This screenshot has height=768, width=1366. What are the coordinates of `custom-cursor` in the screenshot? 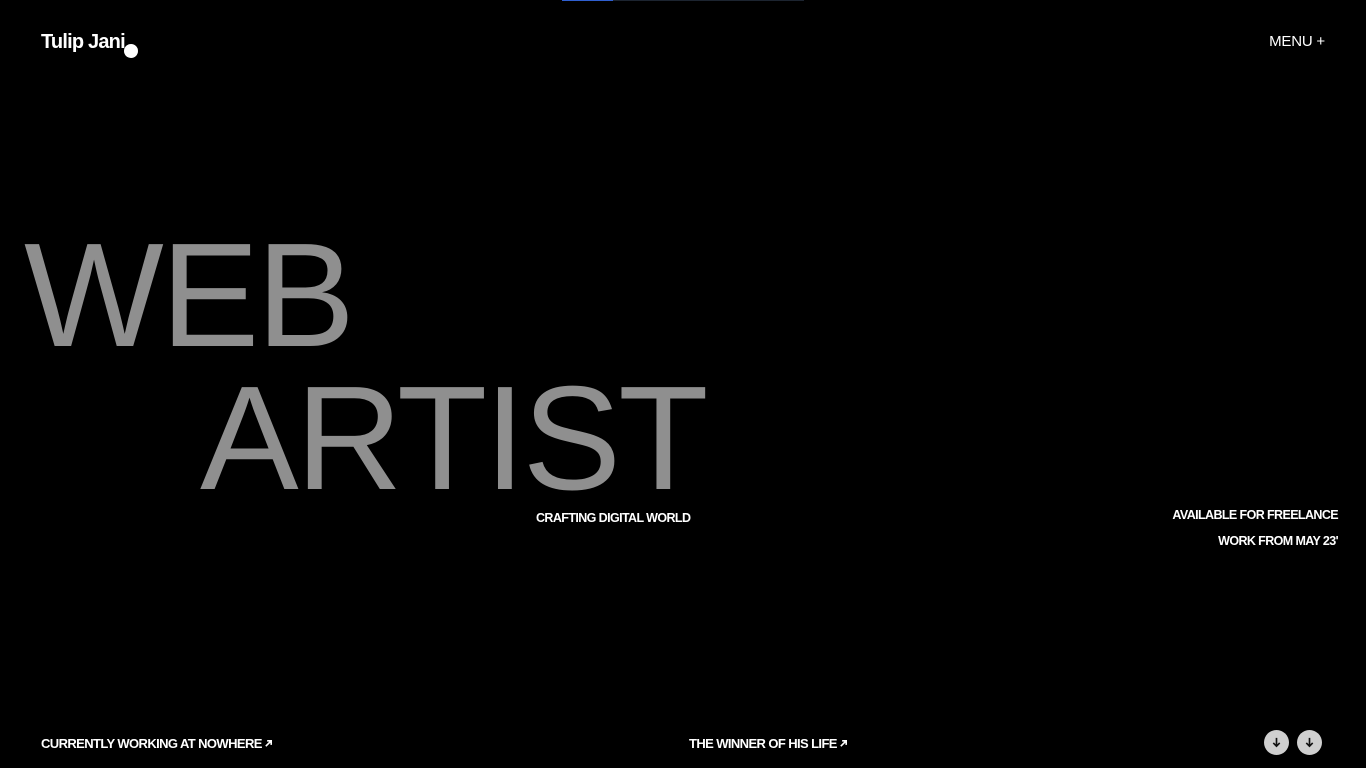 It's located at (131, 51).